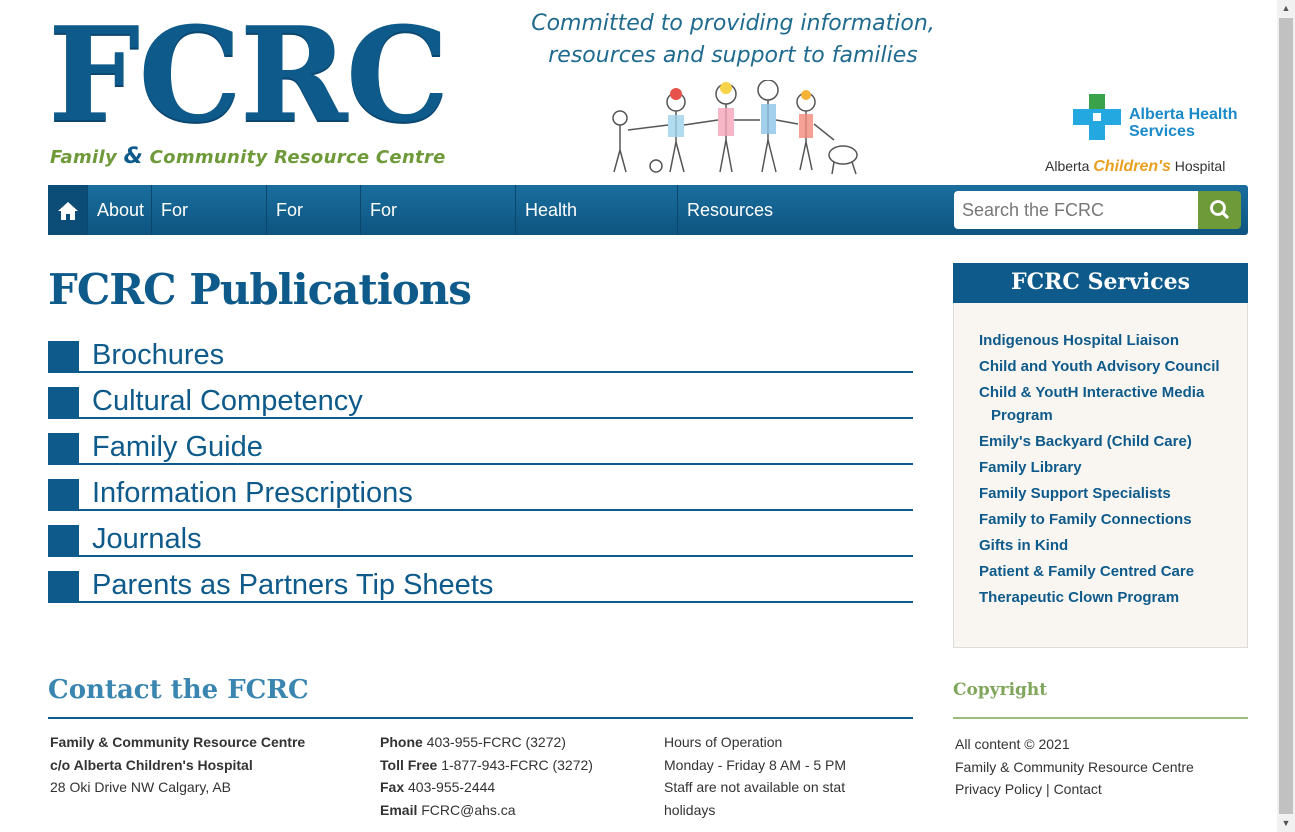 This screenshot has height=832, width=1295. Describe the element at coordinates (147, 539) in the screenshot. I see `publication-link: Journals` at that location.